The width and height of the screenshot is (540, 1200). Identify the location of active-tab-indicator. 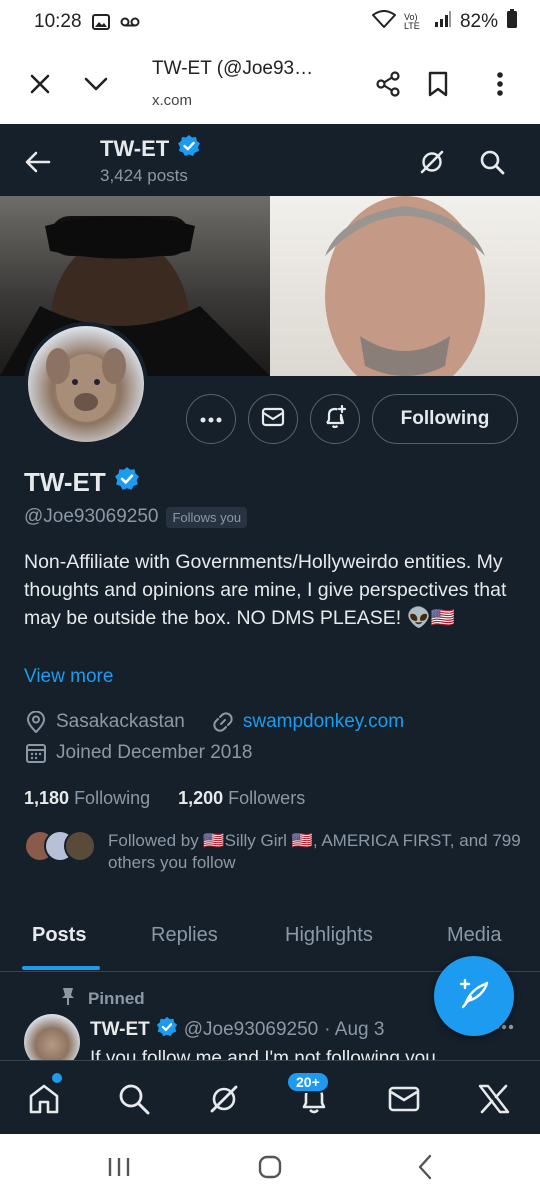
(61, 968).